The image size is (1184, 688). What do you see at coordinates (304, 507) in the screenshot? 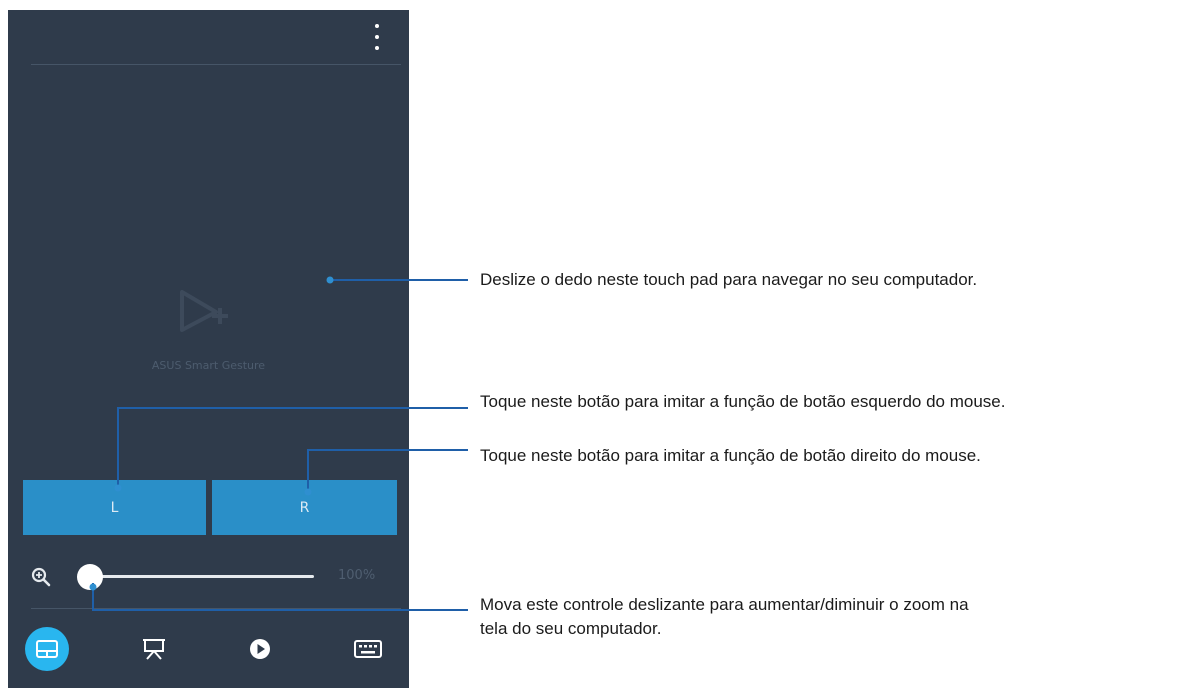
I see `right-mouse-button: R` at bounding box center [304, 507].